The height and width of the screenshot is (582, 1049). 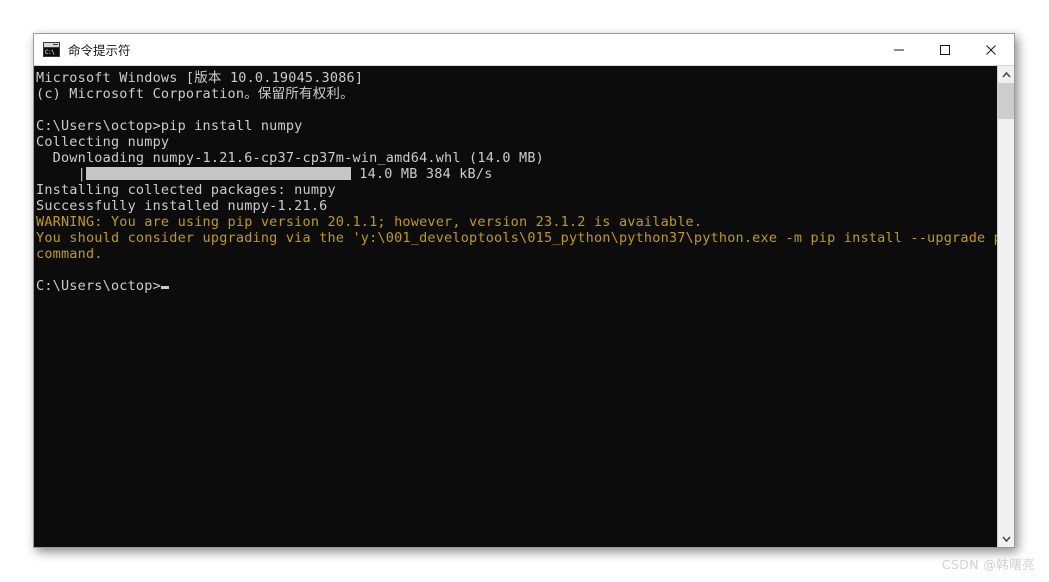 I want to click on close-button, so click(x=991, y=50).